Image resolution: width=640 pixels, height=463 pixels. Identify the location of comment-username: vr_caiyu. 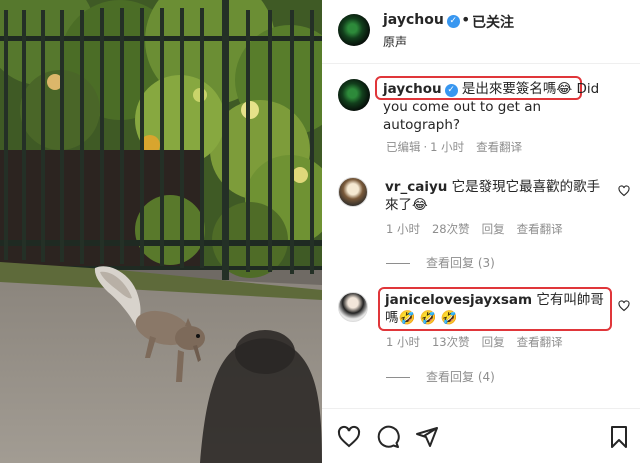
(416, 187).